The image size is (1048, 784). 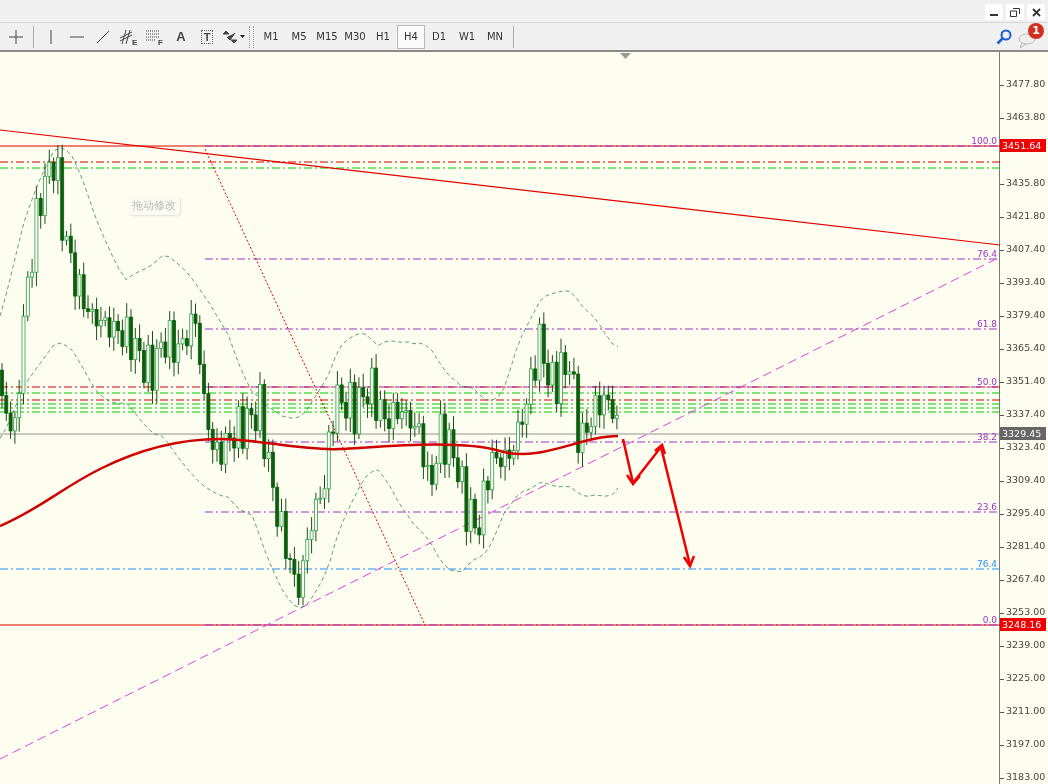 What do you see at coordinates (299, 36) in the screenshot?
I see `timeframe-button: M5` at bounding box center [299, 36].